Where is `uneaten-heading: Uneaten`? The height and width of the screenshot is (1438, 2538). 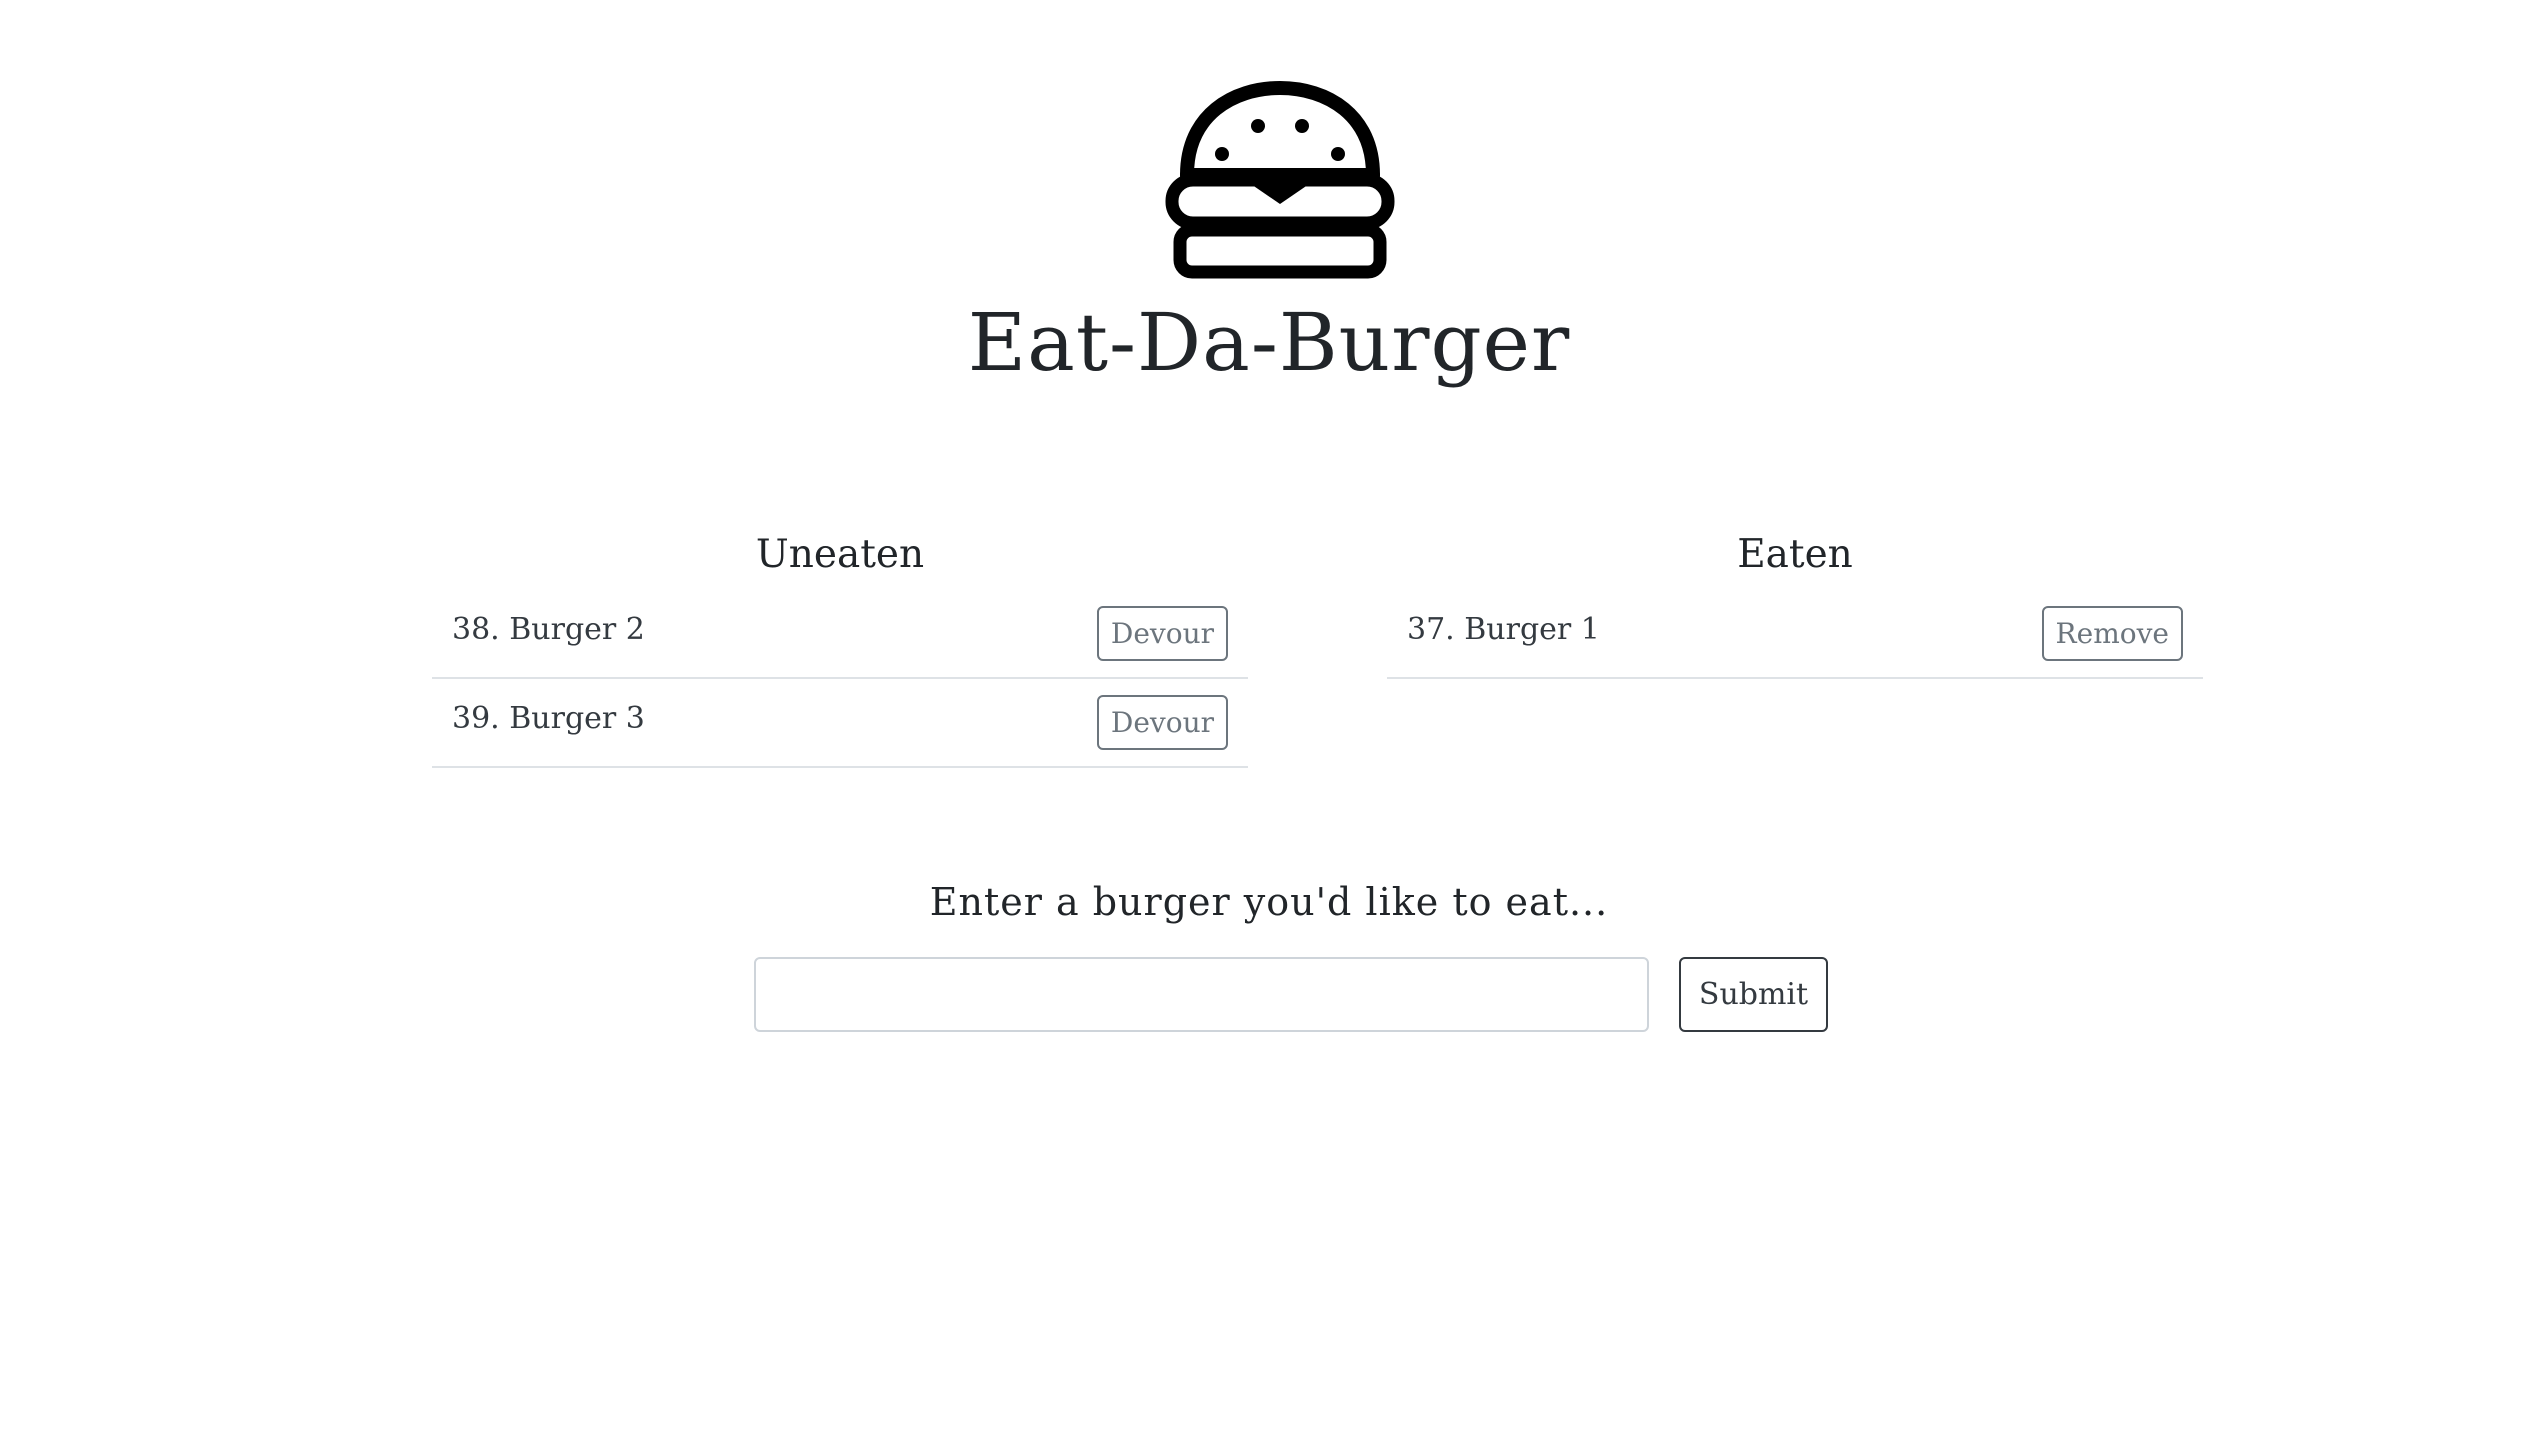
uneaten-heading: Uneaten is located at coordinates (840, 554).